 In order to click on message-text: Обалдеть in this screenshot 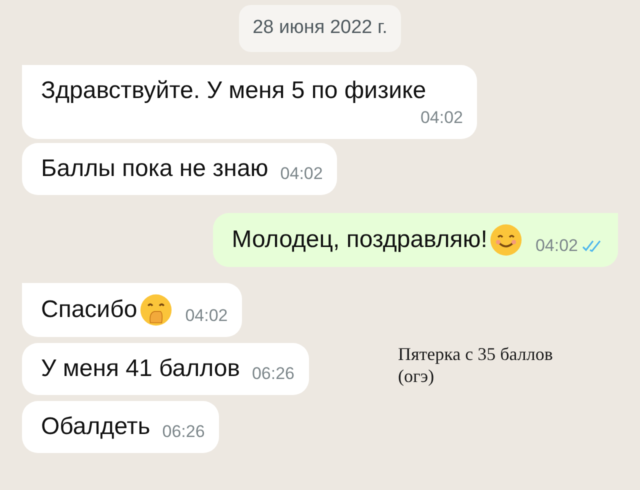, I will do `click(95, 427)`.